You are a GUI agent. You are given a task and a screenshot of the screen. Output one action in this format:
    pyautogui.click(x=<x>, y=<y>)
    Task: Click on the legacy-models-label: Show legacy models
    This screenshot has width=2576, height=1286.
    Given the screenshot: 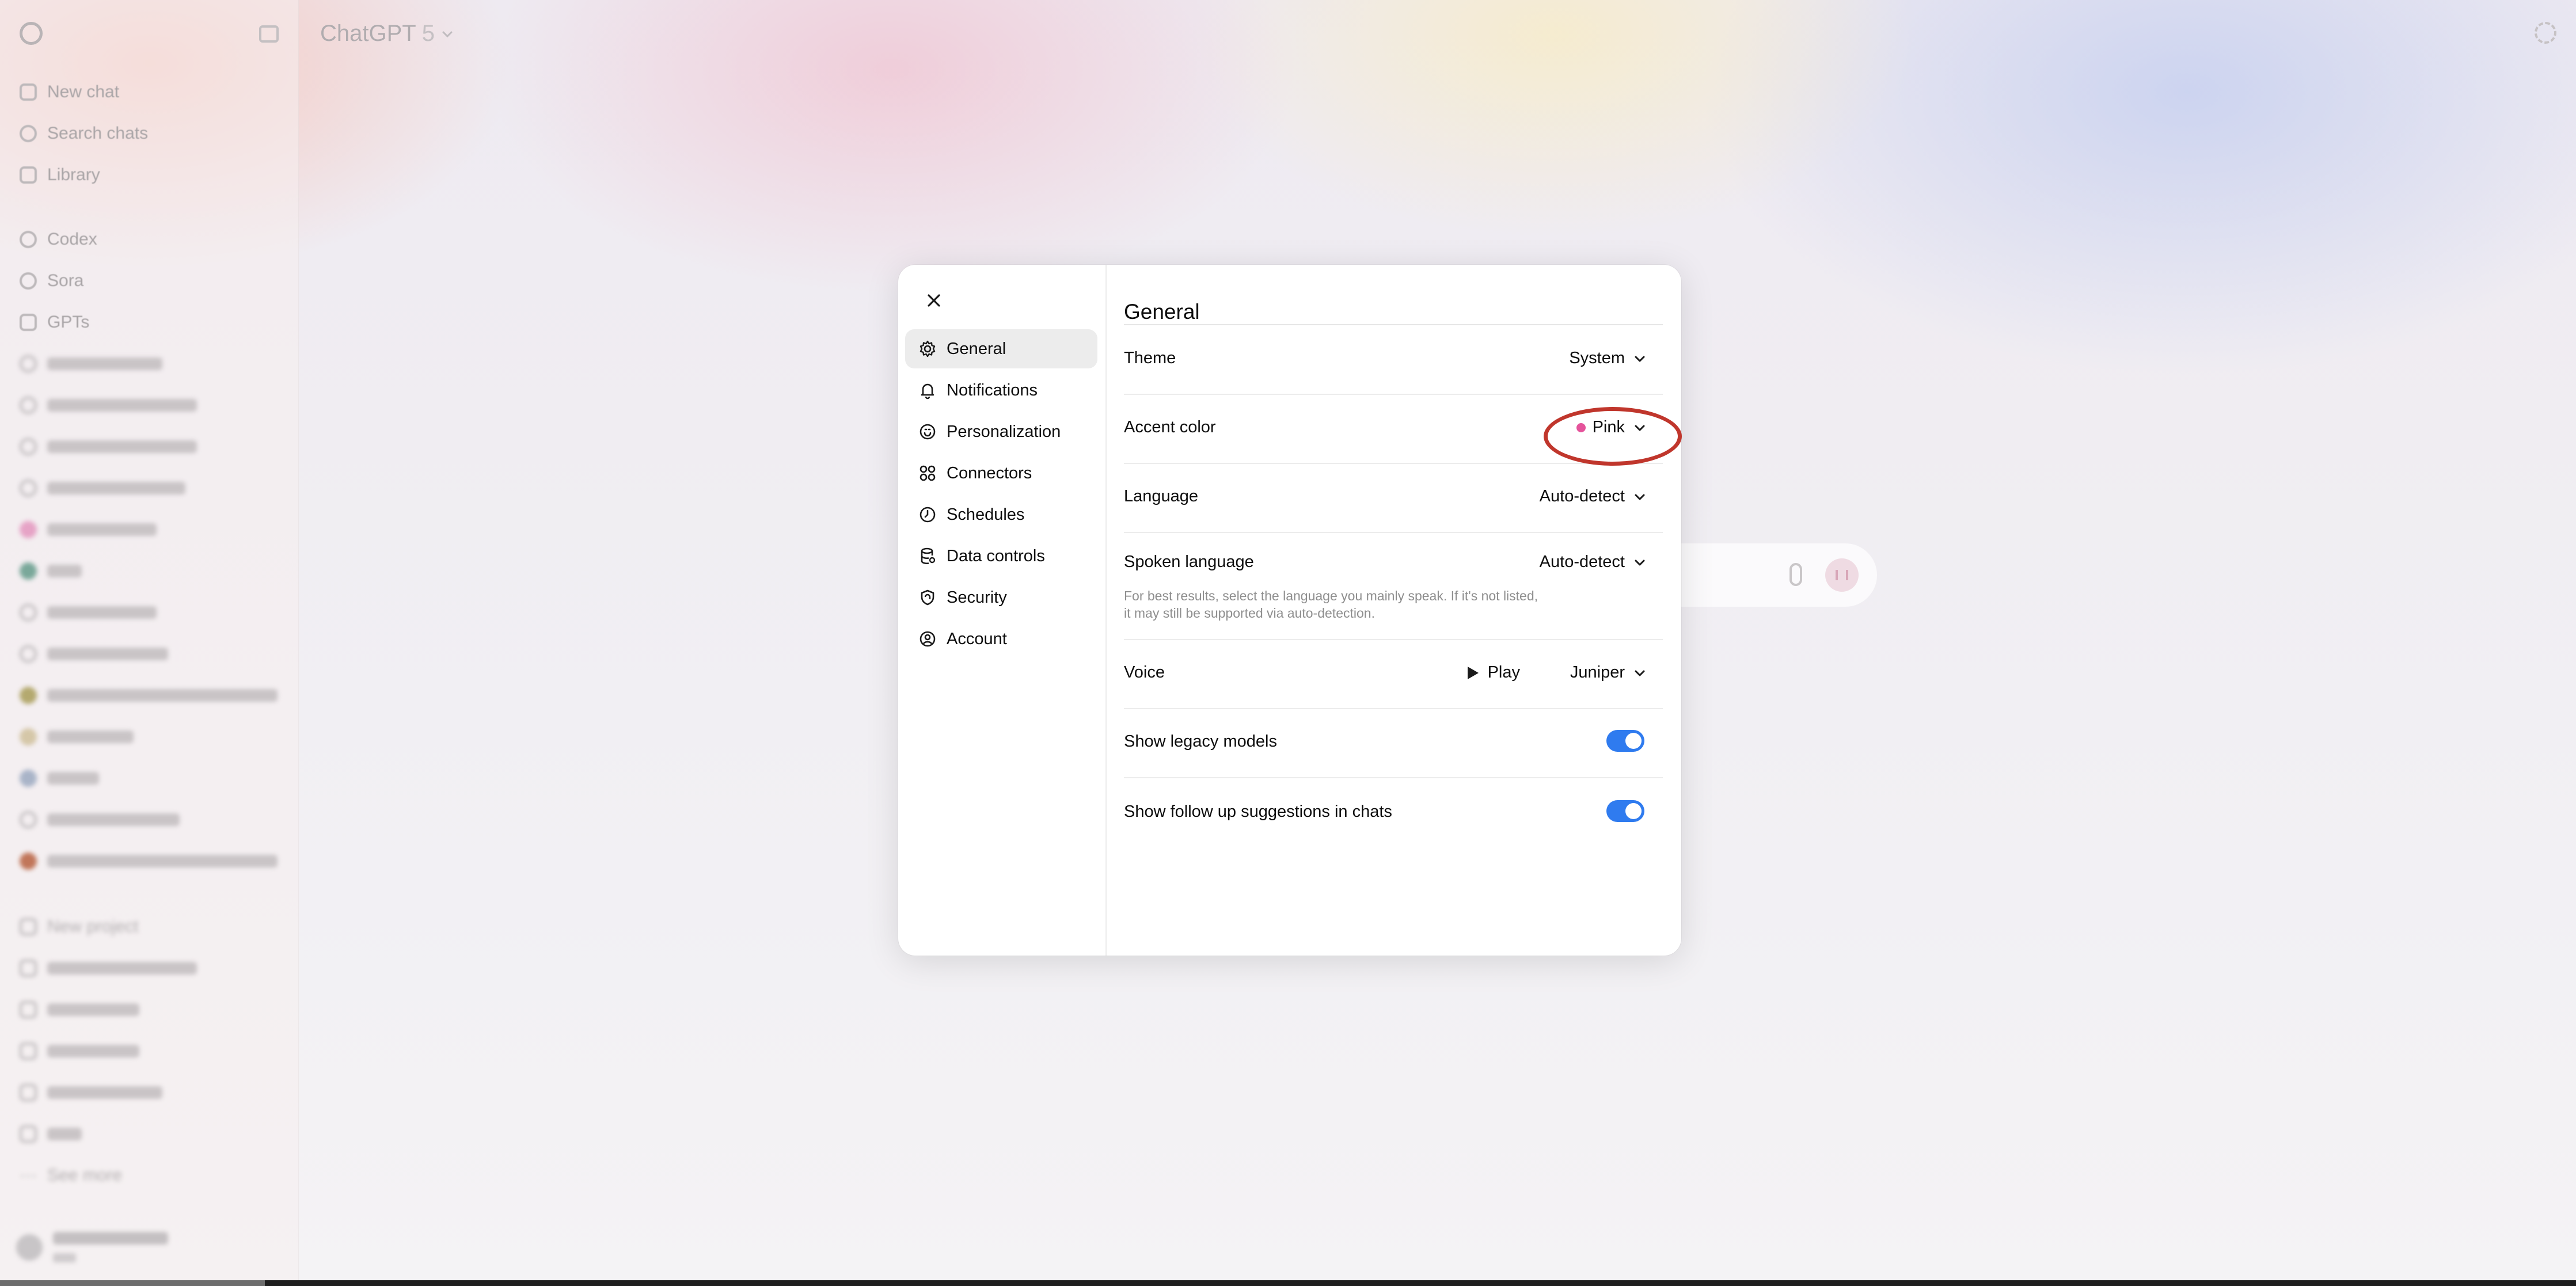 What is the action you would take?
    pyautogui.click(x=1201, y=742)
    